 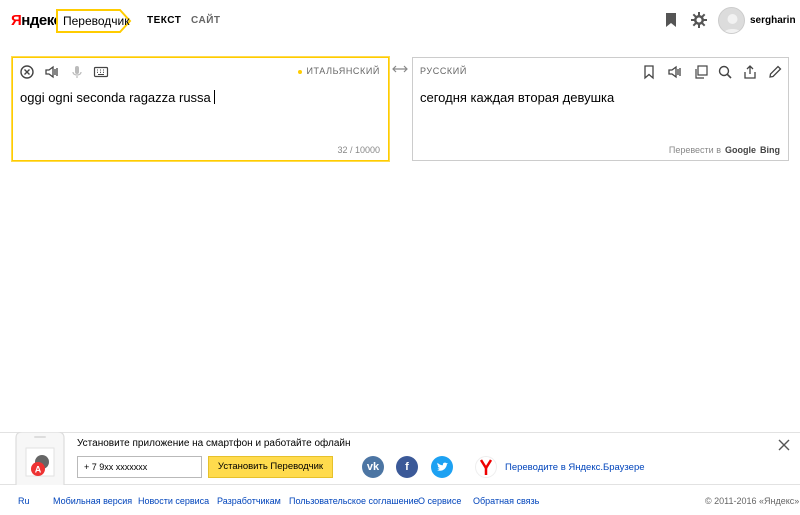 I want to click on bing-link: Bing, so click(x=770, y=150).